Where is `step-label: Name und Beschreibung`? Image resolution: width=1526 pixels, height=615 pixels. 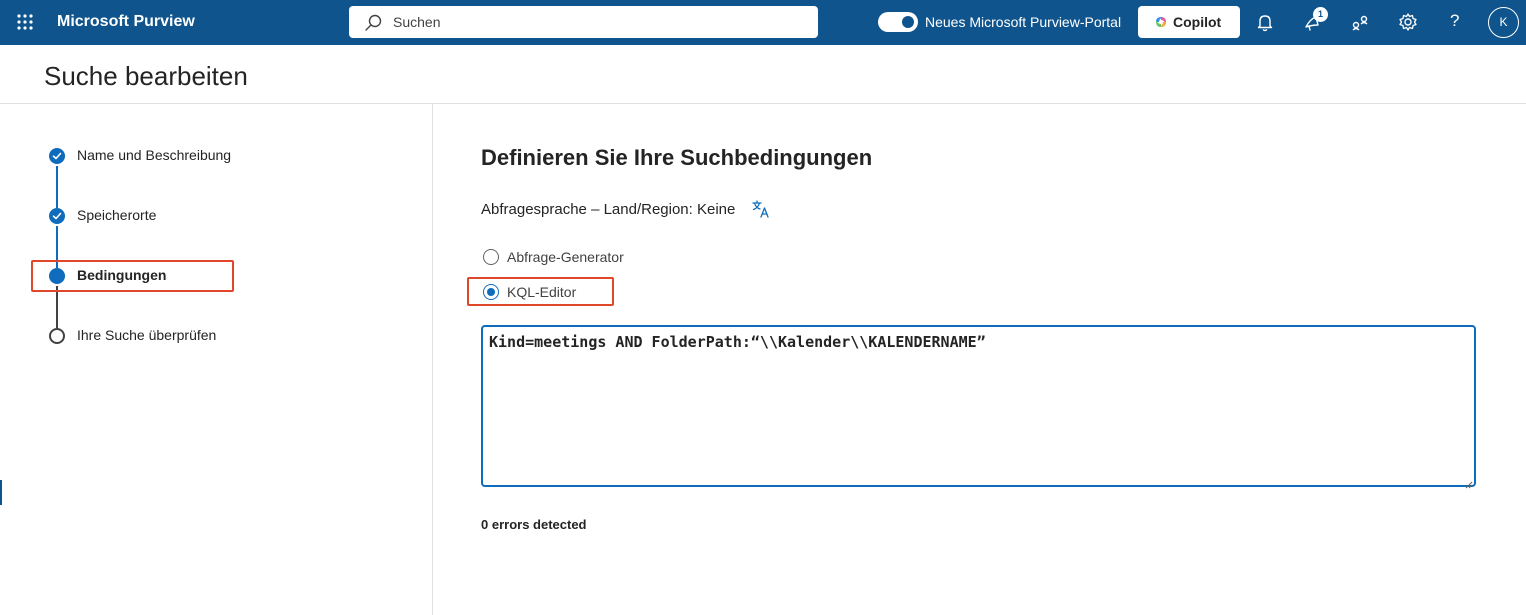 step-label: Name und Beschreibung is located at coordinates (154, 155).